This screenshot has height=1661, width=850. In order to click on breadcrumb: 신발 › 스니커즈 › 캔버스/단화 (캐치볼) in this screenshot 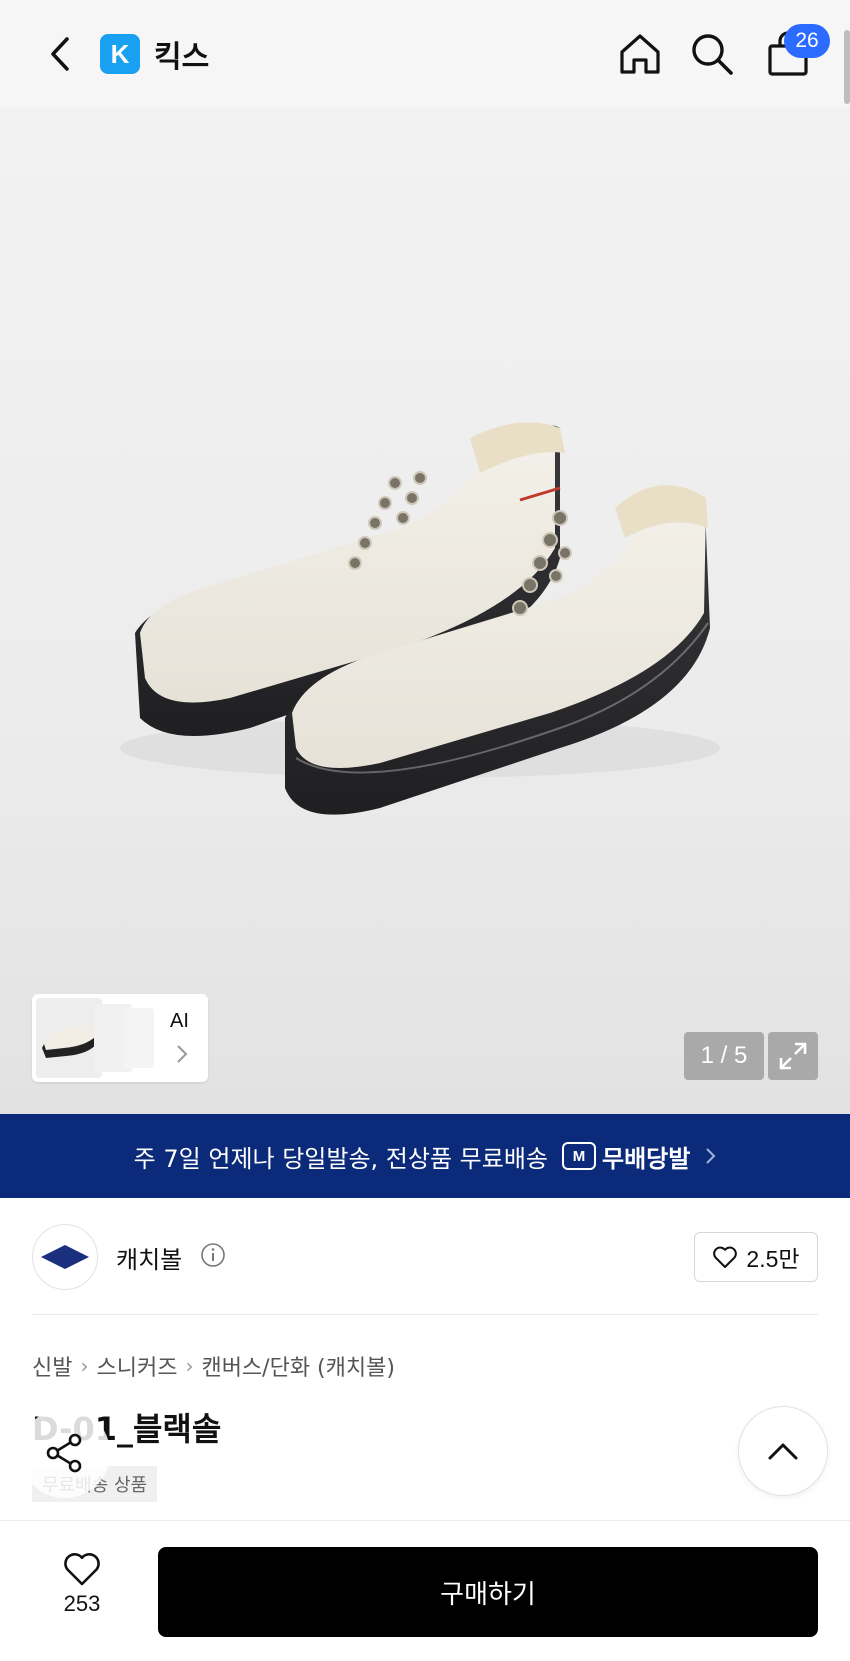, I will do `click(213, 1366)`.